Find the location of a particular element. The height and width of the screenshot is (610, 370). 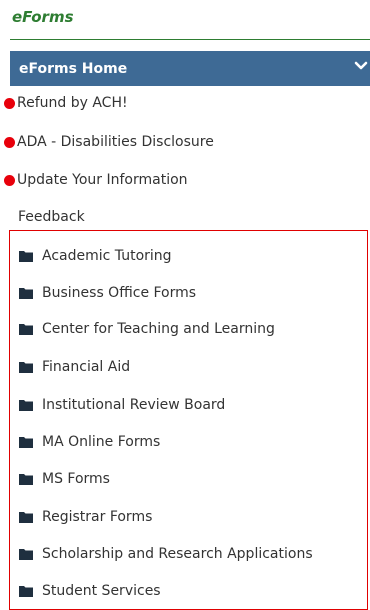

folder-label: Academic Tutoring is located at coordinates (107, 256).